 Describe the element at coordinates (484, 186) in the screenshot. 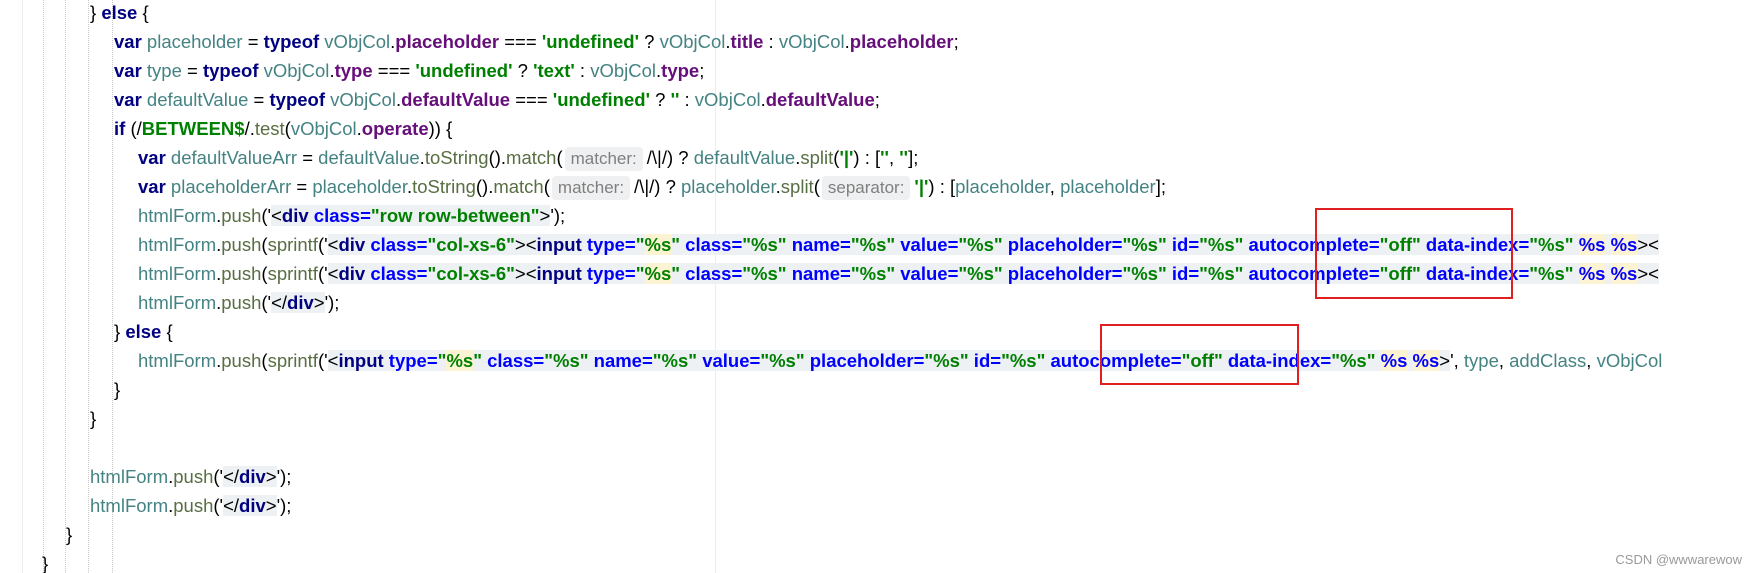

I see `code-token: ().` at that location.